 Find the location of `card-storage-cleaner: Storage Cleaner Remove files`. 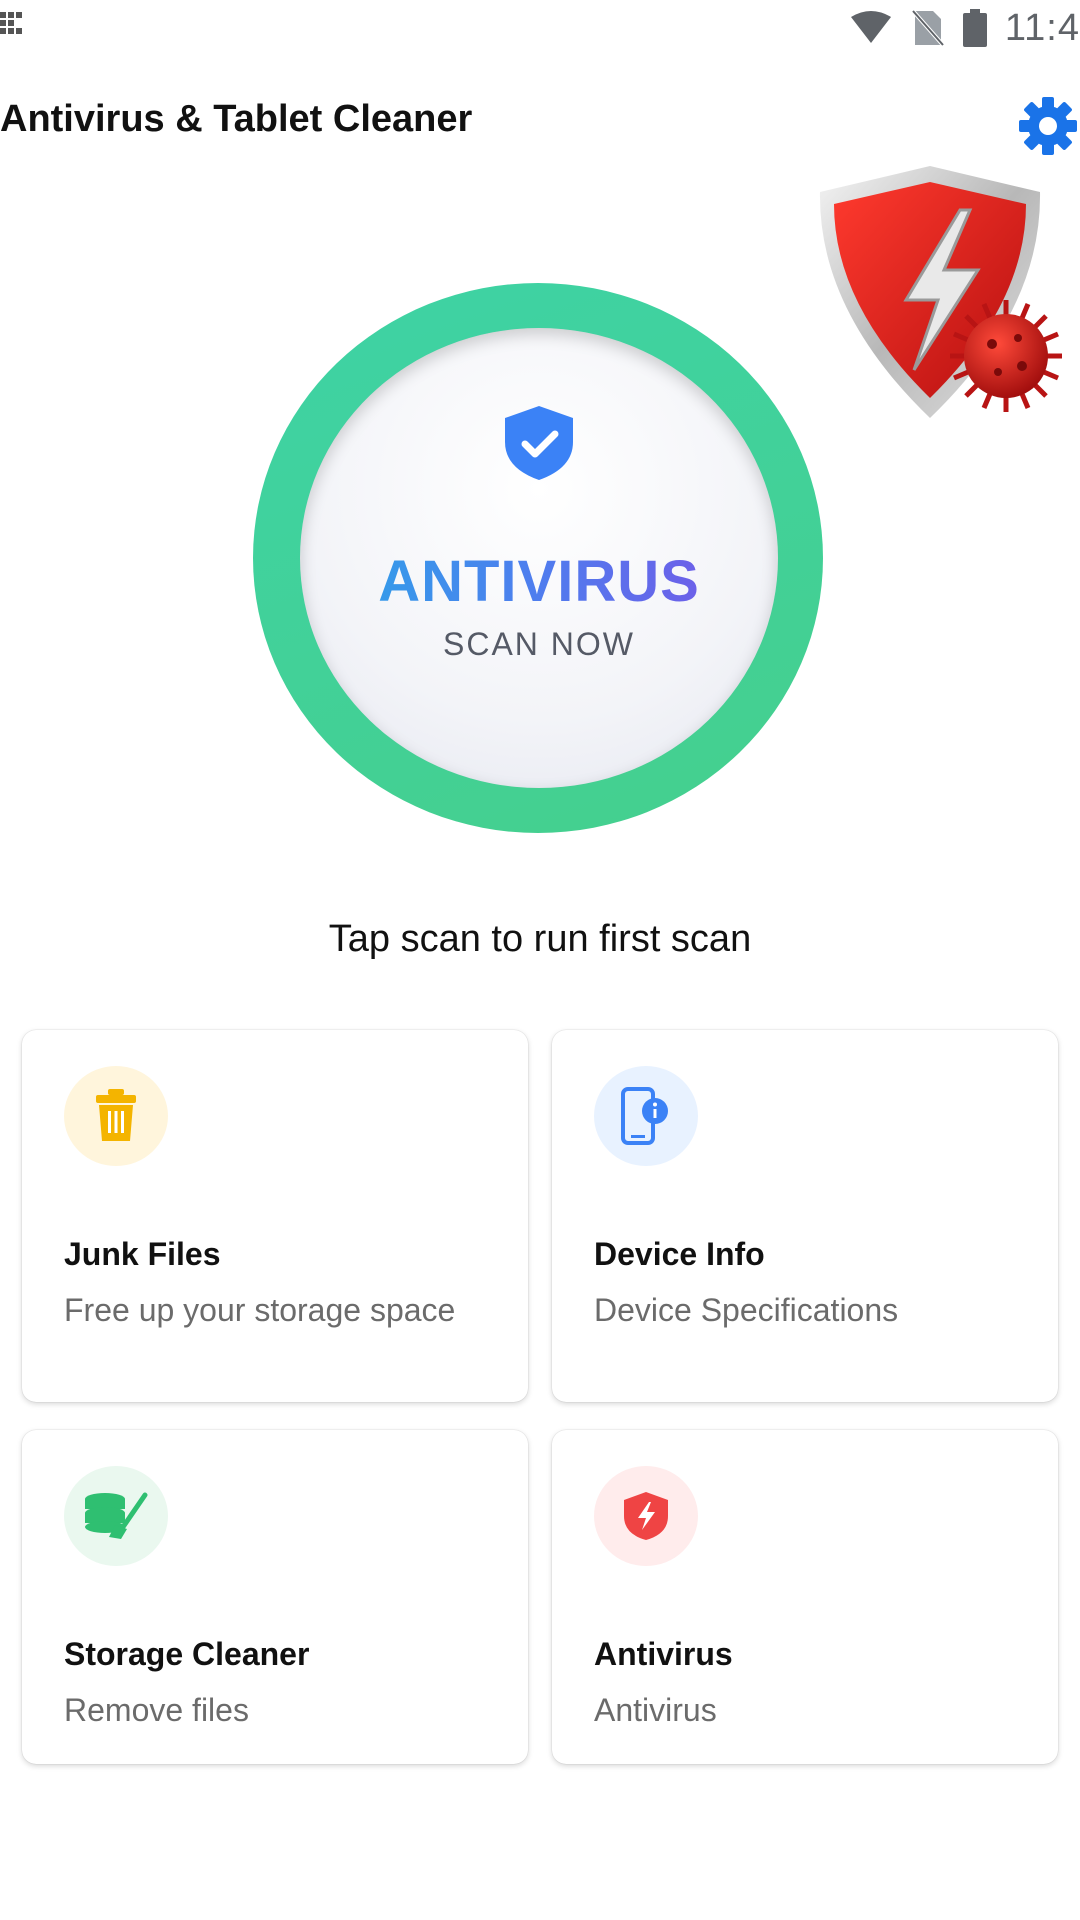

card-storage-cleaner: Storage Cleaner Remove files is located at coordinates (275, 1597).